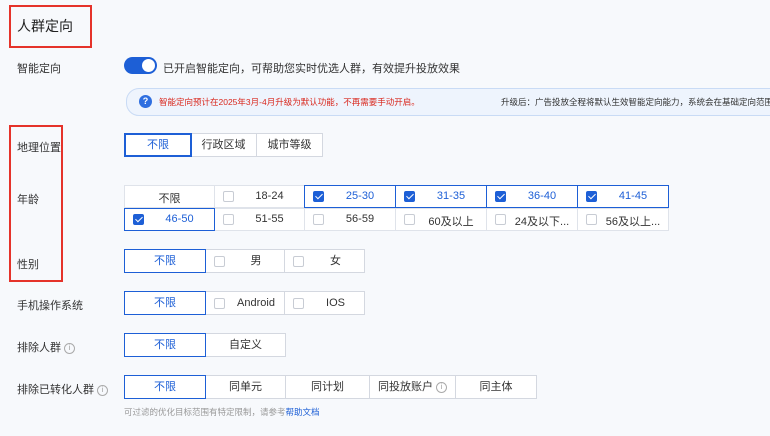 The width and height of the screenshot is (770, 436). What do you see at coordinates (635, 102) in the screenshot?
I see `notice-detail-text: 升级后：广告投放全程将默认生效智能定向能力，系统会在基础定向范围内，结合涨粉` at bounding box center [635, 102].